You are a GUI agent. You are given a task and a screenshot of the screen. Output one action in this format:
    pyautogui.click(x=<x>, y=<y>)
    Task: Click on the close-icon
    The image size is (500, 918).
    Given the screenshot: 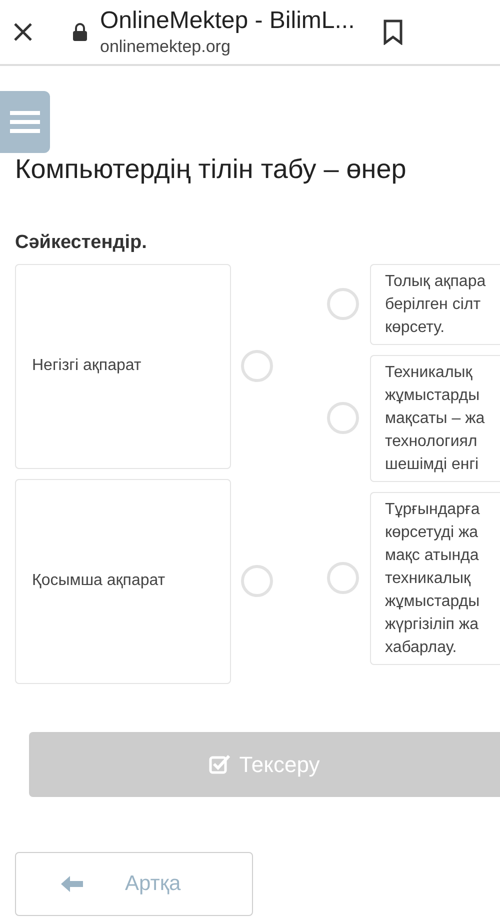 What is the action you would take?
    pyautogui.click(x=23, y=32)
    